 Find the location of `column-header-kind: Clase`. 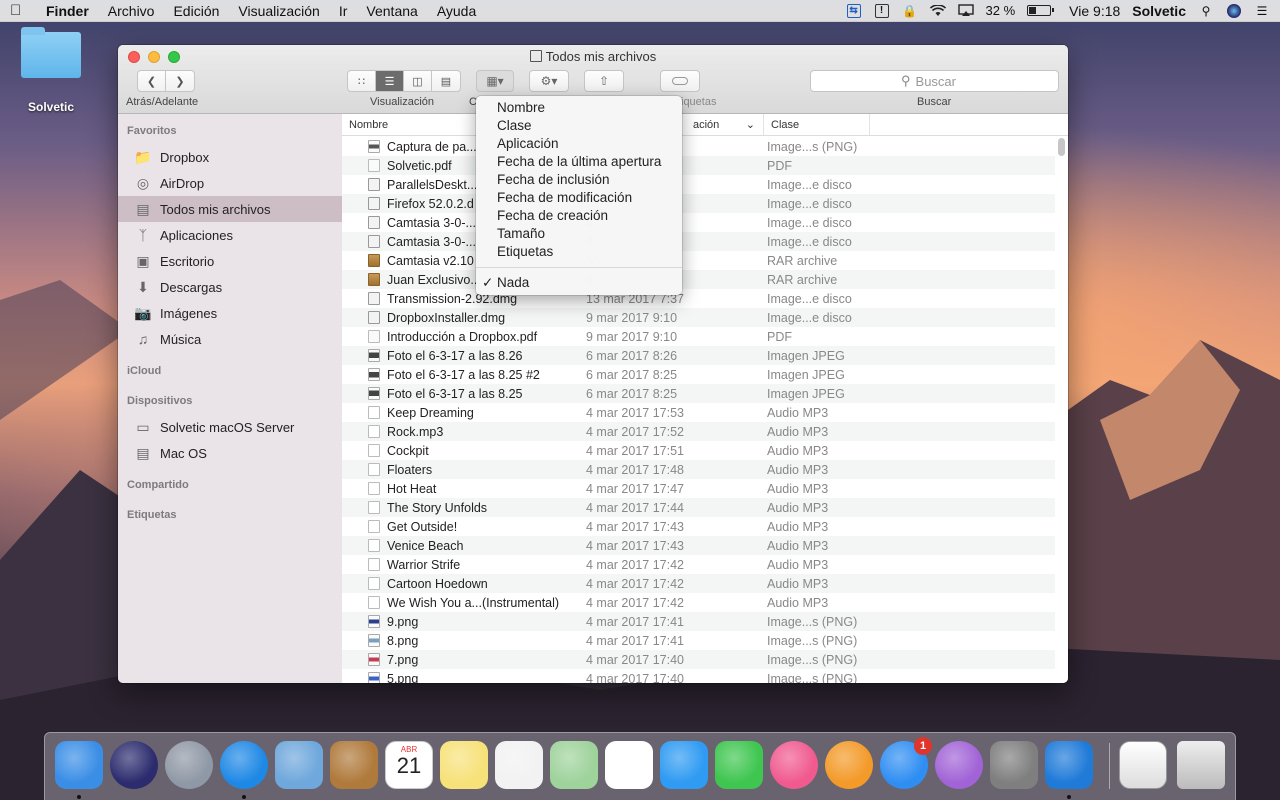

column-header-kind: Clase is located at coordinates (817, 124).